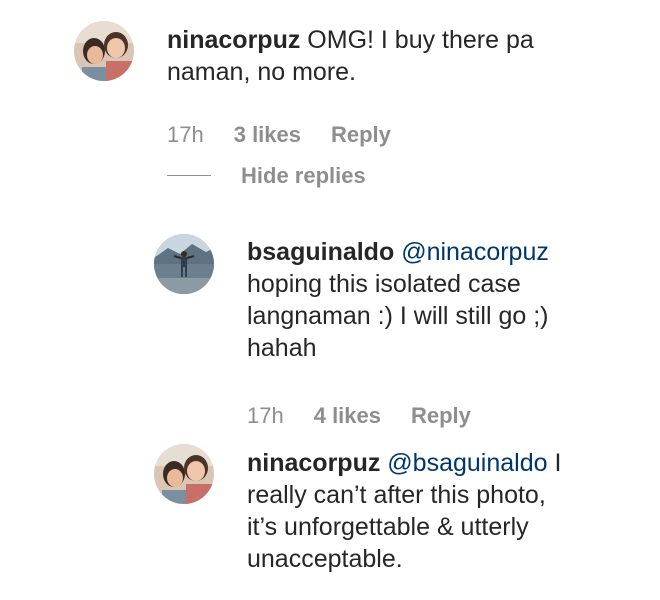  I want to click on username: ninacorpuz, so click(313, 463).